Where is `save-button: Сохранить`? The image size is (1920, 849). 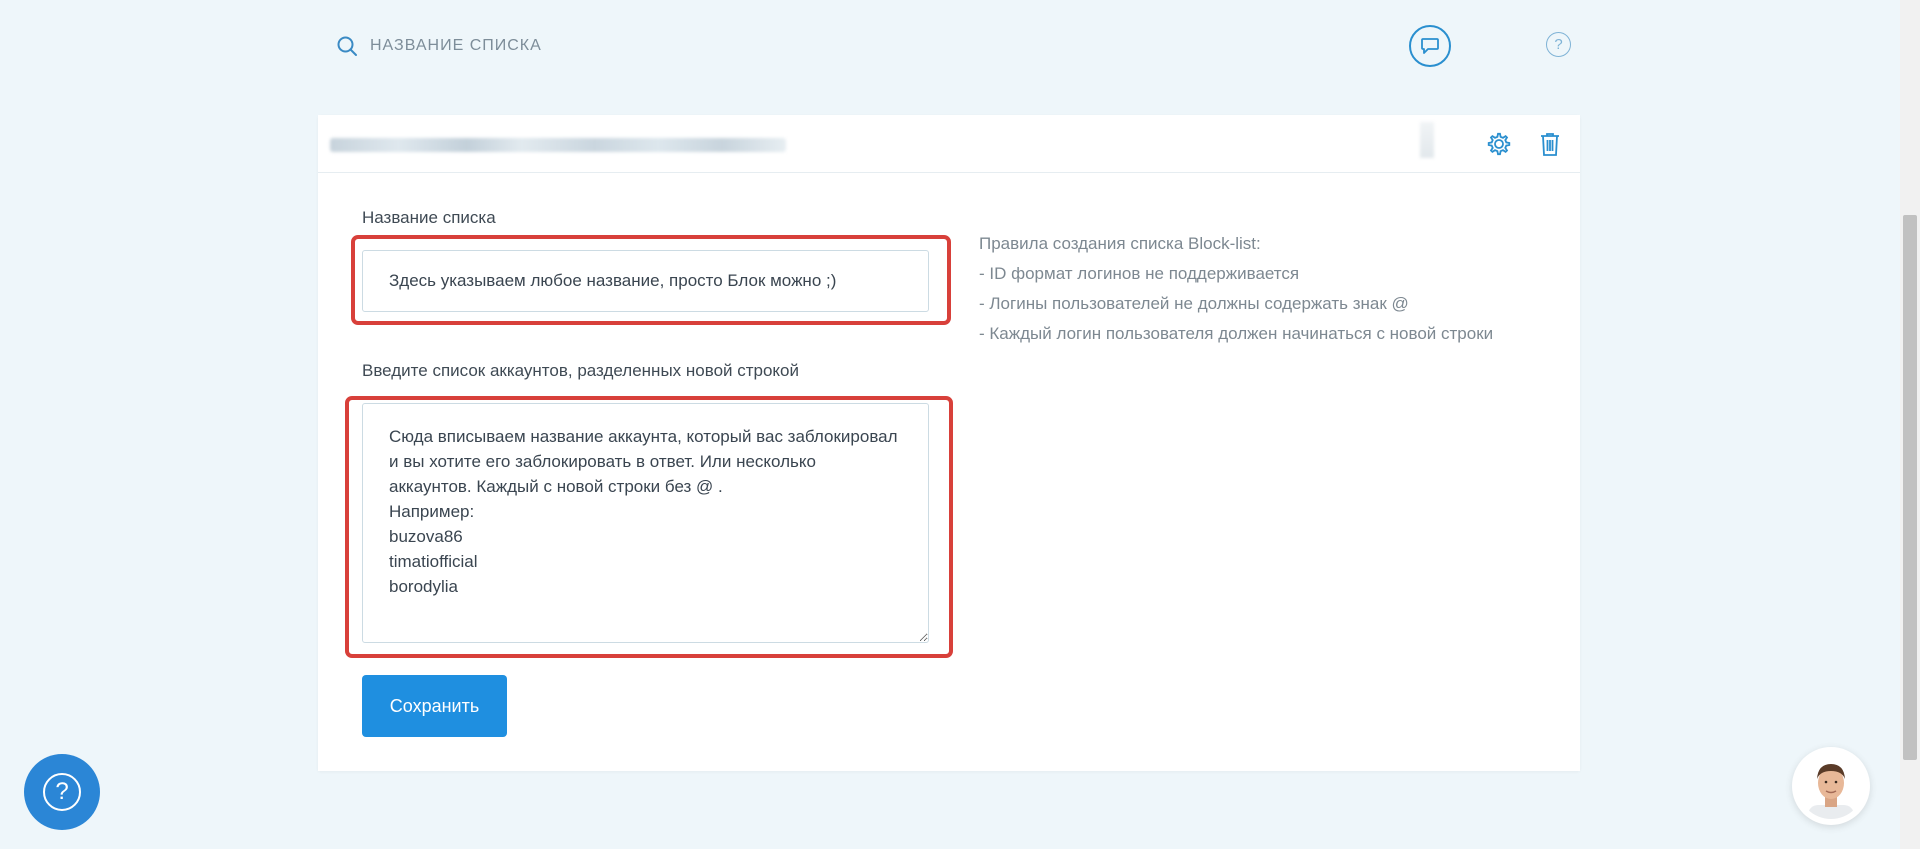
save-button: Сохранить is located at coordinates (434, 706).